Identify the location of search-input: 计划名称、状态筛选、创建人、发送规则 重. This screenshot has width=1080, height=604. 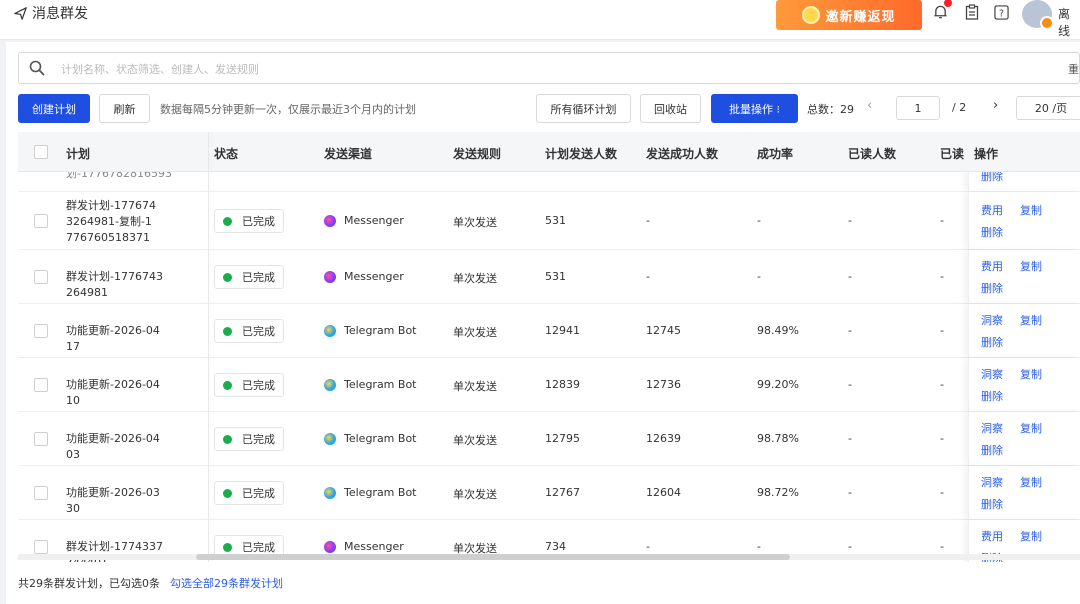
(549, 68).